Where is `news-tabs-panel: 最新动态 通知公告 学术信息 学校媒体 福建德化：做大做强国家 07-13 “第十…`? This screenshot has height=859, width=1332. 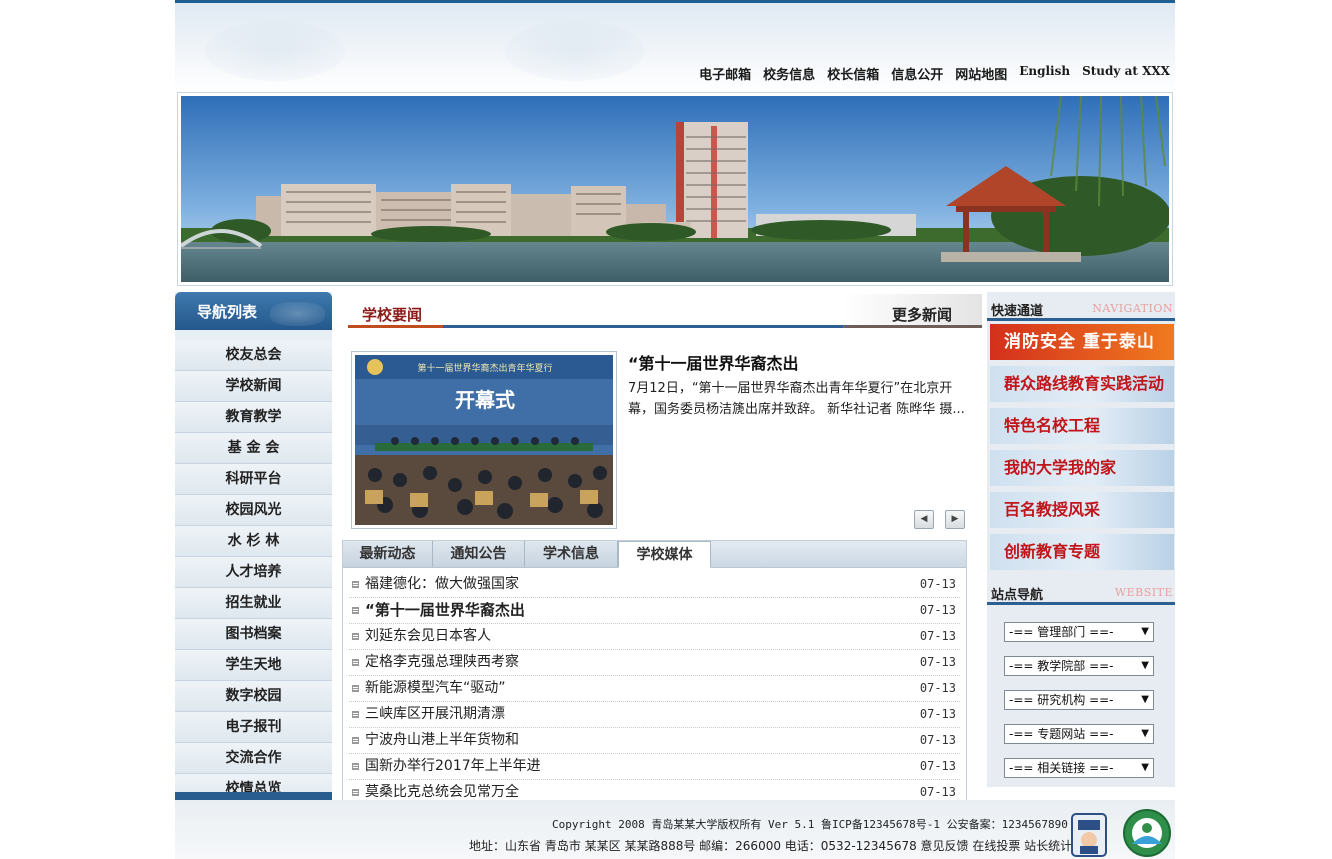
news-tabs-panel: 最新动态 通知公告 学术信息 学校媒体 福建德化：做大做强国家 07-13 “第十… is located at coordinates (654, 673).